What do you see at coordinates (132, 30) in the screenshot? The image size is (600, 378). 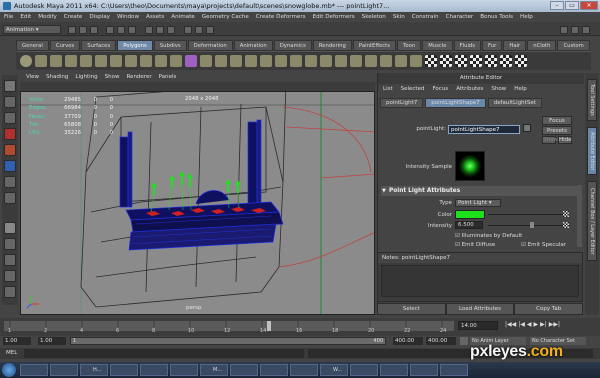 I see `select-component-icon` at bounding box center [132, 30].